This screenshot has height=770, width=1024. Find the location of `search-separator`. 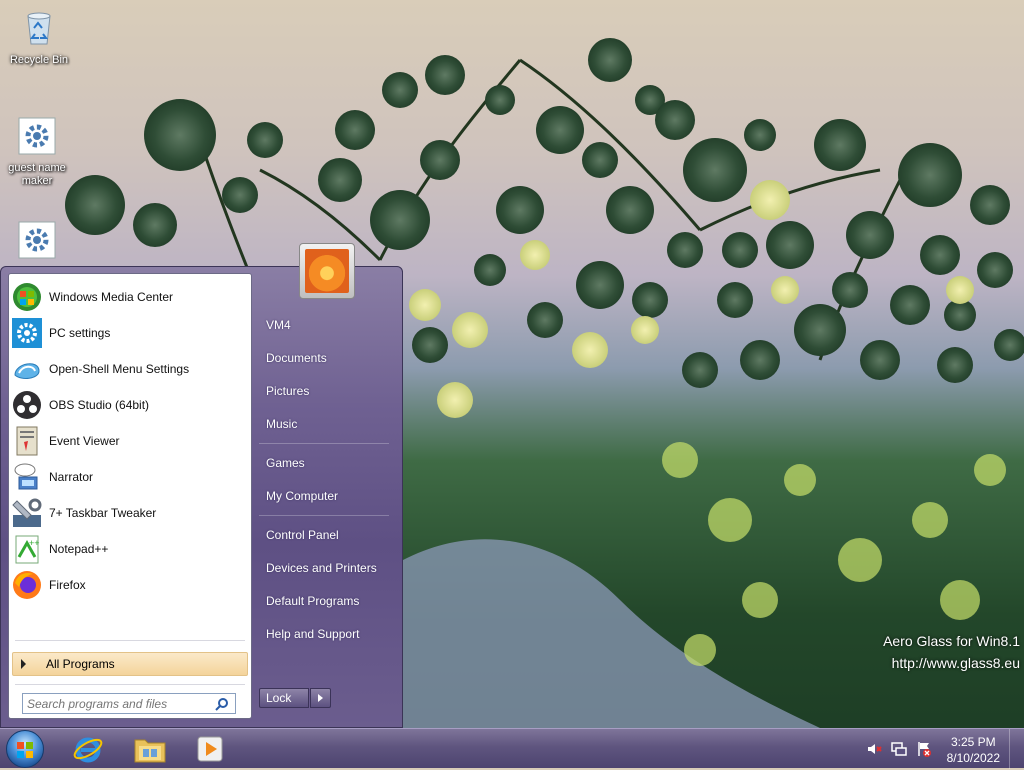

search-separator is located at coordinates (130, 684).